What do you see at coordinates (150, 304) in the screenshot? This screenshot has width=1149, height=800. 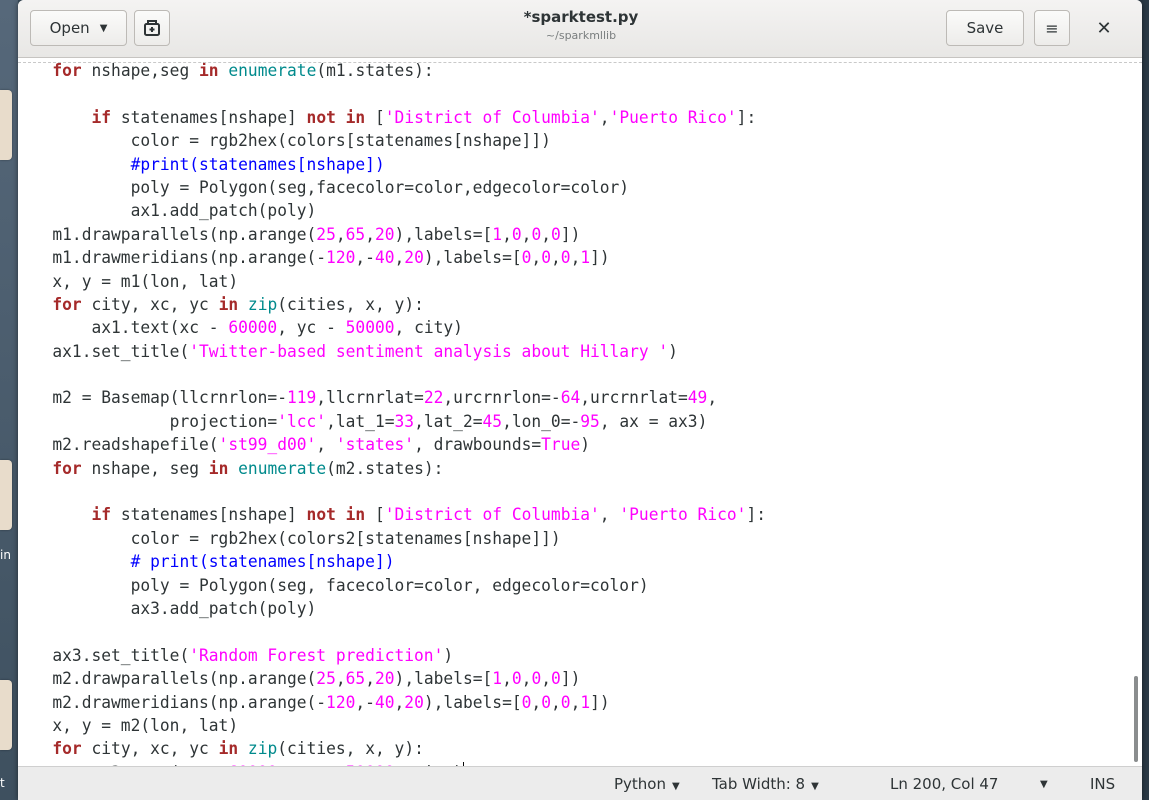 I see `code-token: city, xc, yc` at bounding box center [150, 304].